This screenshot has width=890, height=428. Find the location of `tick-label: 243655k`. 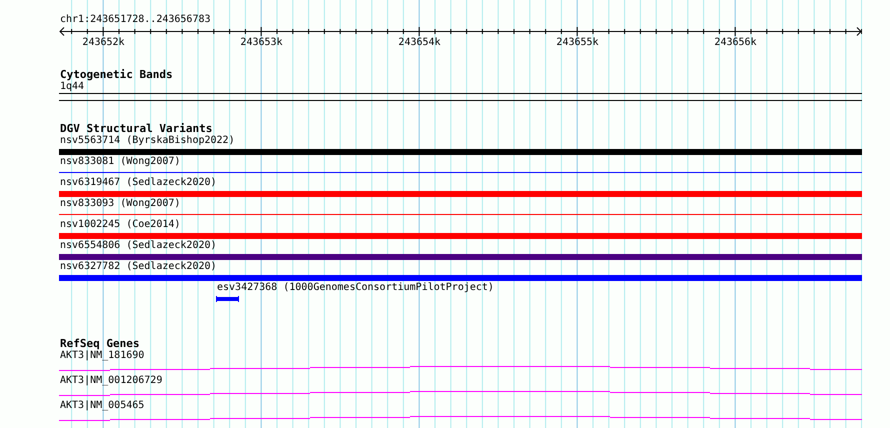

tick-label: 243655k is located at coordinates (577, 42).